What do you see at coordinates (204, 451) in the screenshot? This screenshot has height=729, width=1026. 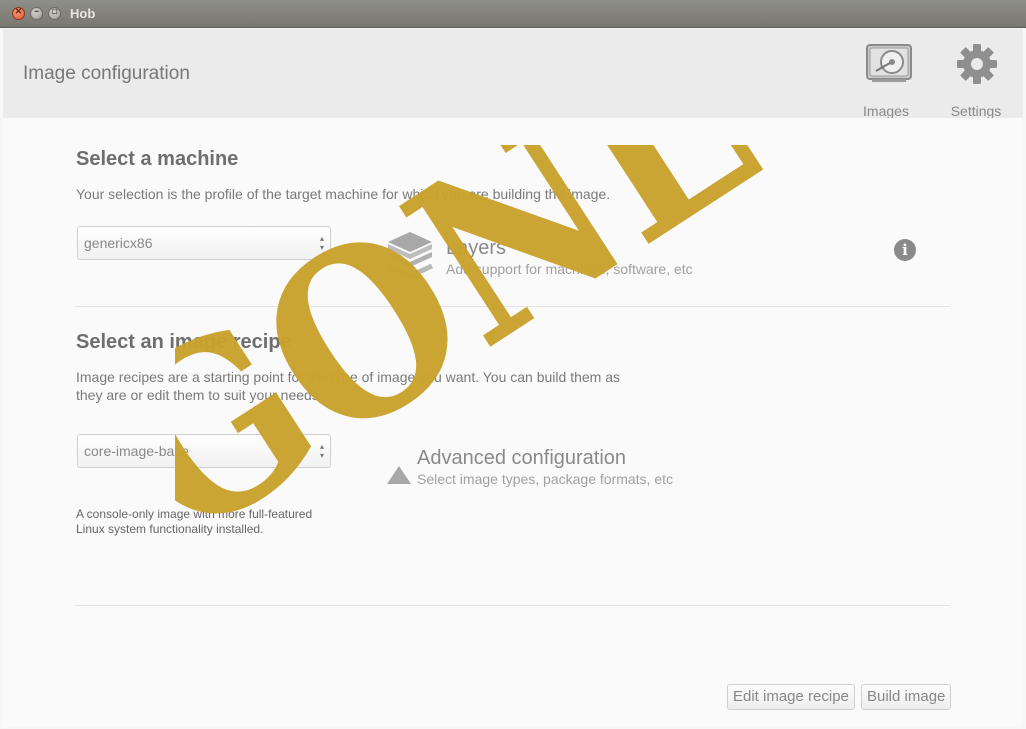 I see `recipe-select: core-image-base ▴ ▾` at bounding box center [204, 451].